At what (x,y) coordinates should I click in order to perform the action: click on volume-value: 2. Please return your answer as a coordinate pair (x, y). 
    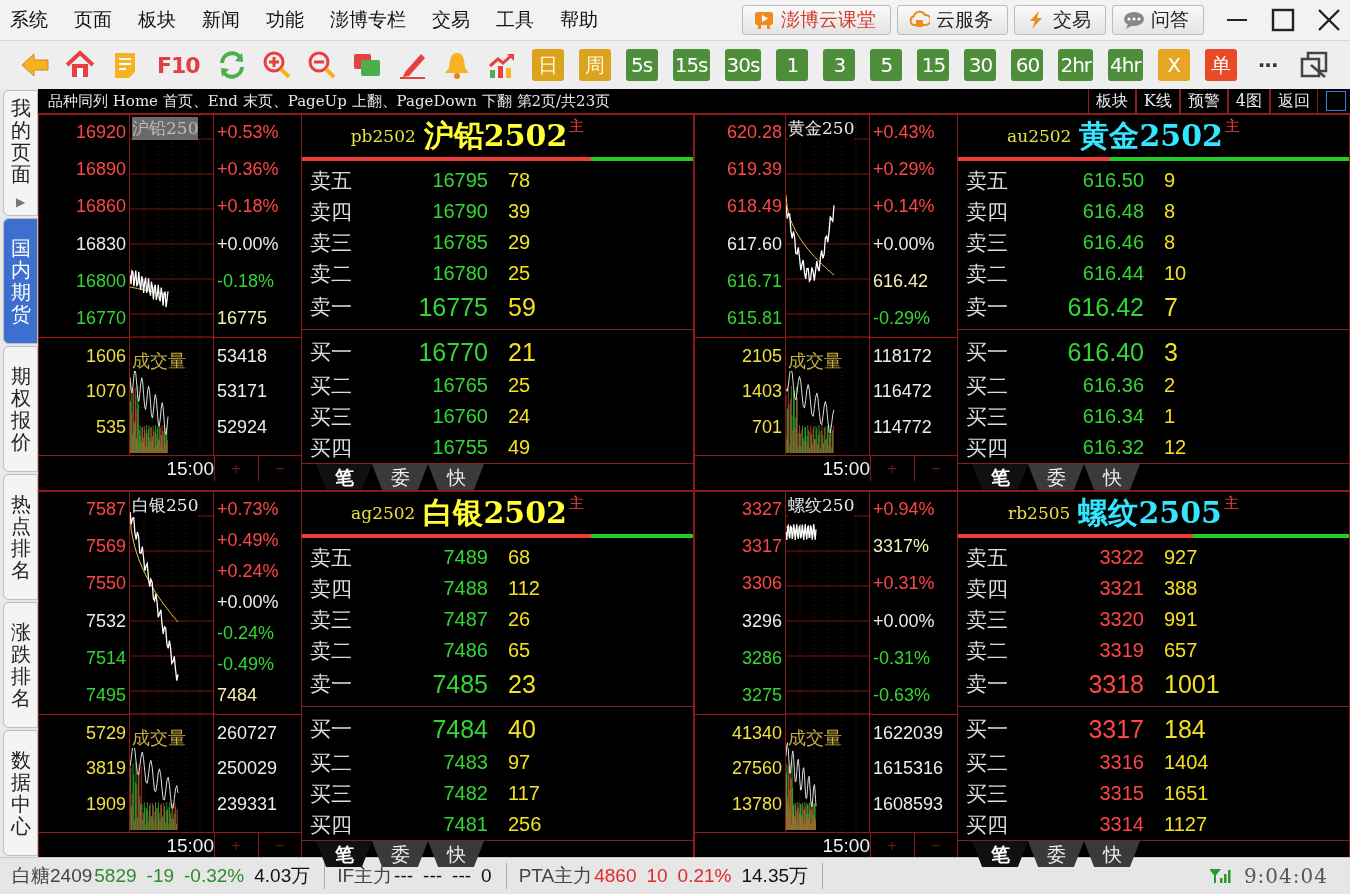
    Looking at the image, I should click on (1170, 385).